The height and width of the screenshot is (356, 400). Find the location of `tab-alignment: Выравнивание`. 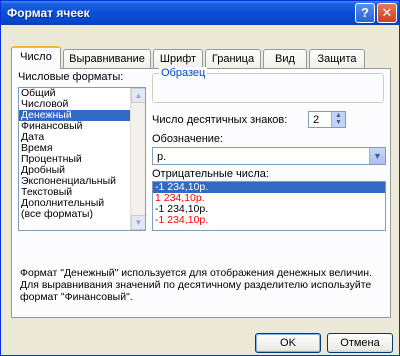

tab-alignment: Выравнивание is located at coordinates (107, 58).